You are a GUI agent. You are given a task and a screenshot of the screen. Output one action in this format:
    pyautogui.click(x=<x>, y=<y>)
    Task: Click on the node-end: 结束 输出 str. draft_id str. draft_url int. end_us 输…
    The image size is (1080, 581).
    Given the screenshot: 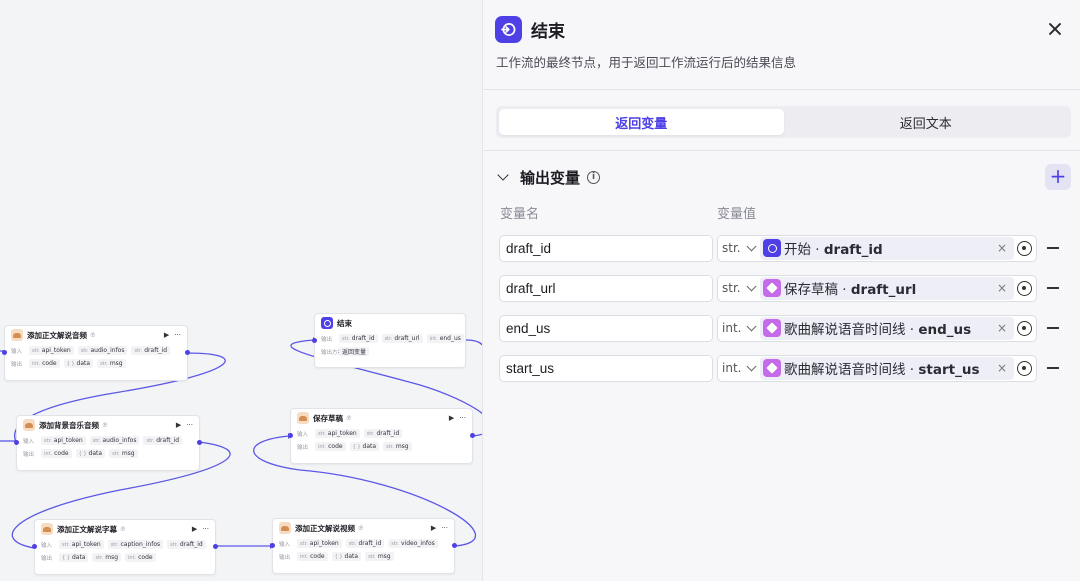 What is the action you would take?
    pyautogui.click(x=389, y=340)
    